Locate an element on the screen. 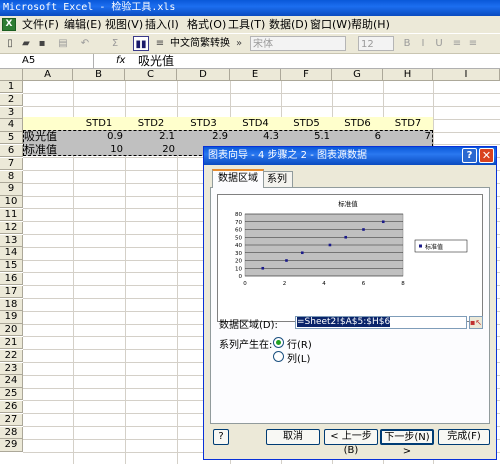  cell-c6: 20 is located at coordinates (151, 150).